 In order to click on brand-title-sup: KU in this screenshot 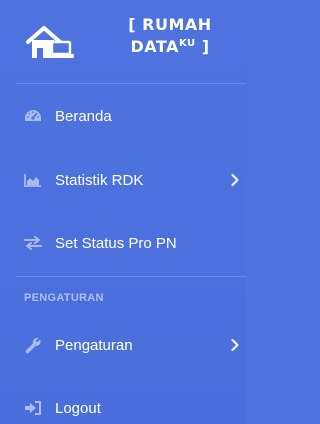, I will do `click(187, 43)`.